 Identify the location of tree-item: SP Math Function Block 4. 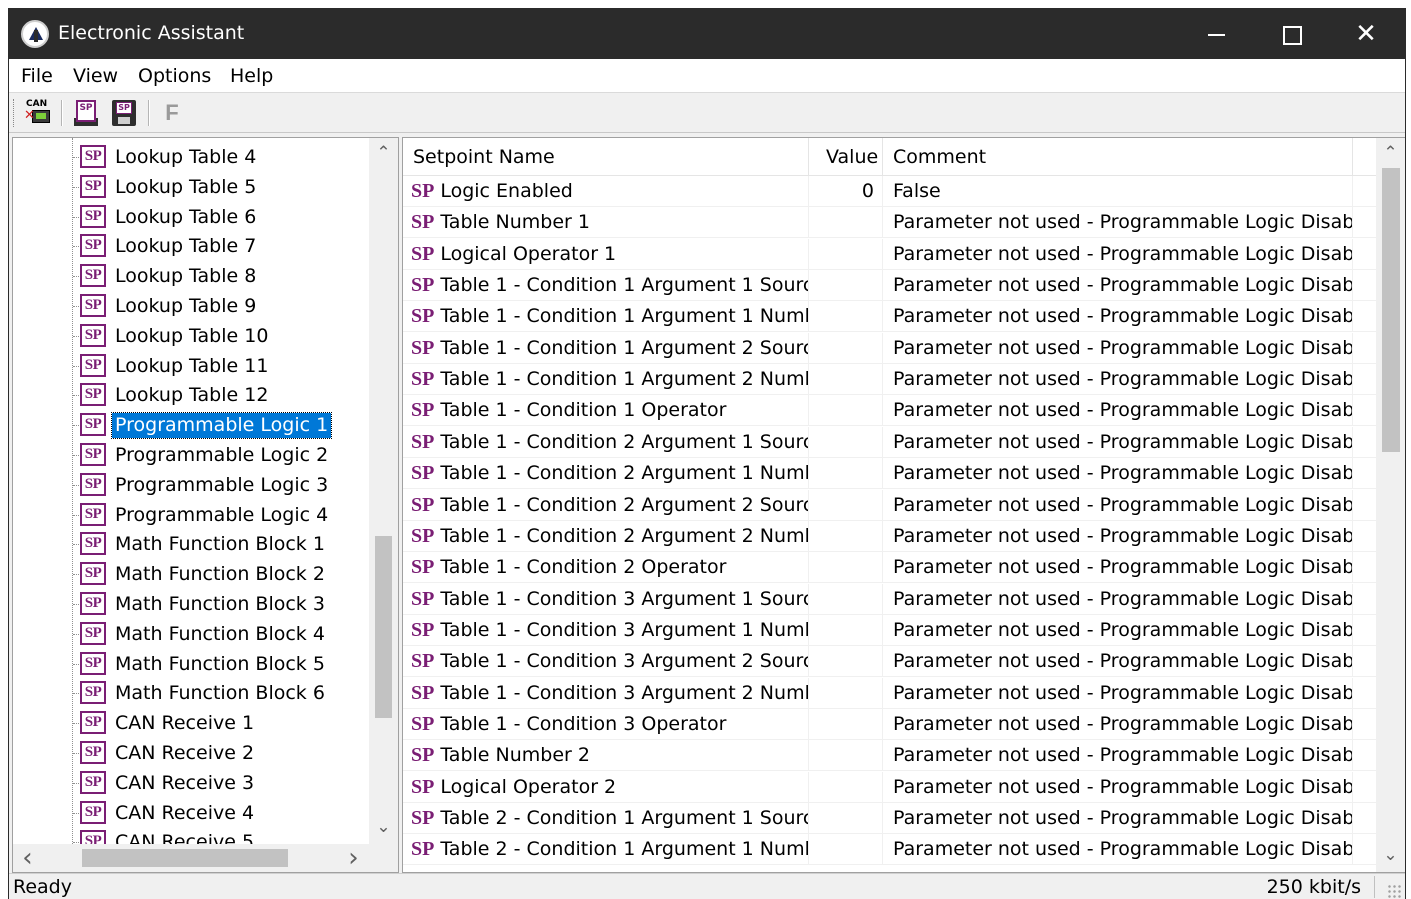
(191, 634).